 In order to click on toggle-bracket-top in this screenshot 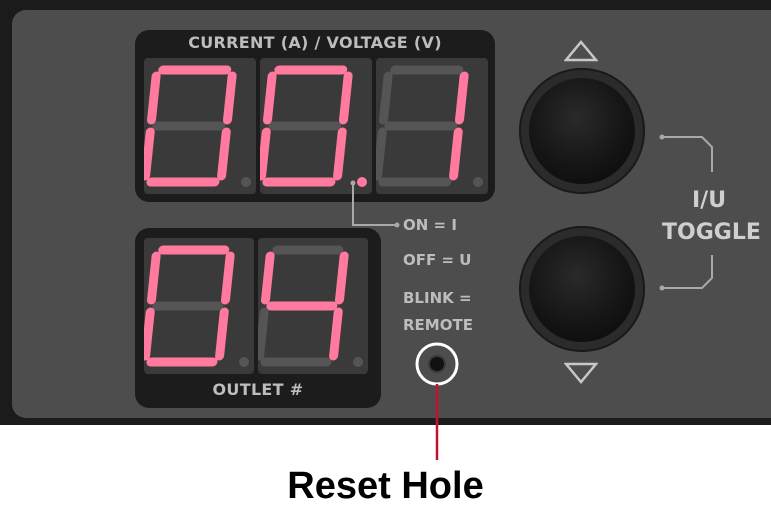, I will do `click(687, 154)`.